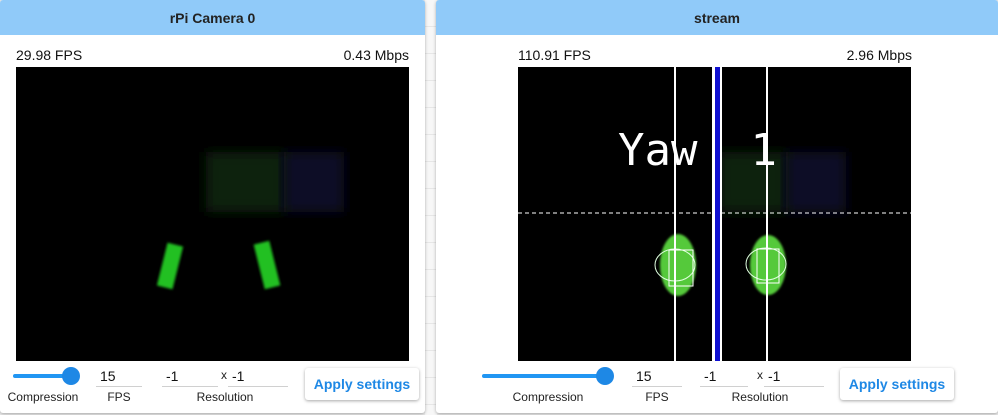 This screenshot has width=998, height=415. I want to click on yaw-overlay-text: Yaw 1, so click(697, 150).